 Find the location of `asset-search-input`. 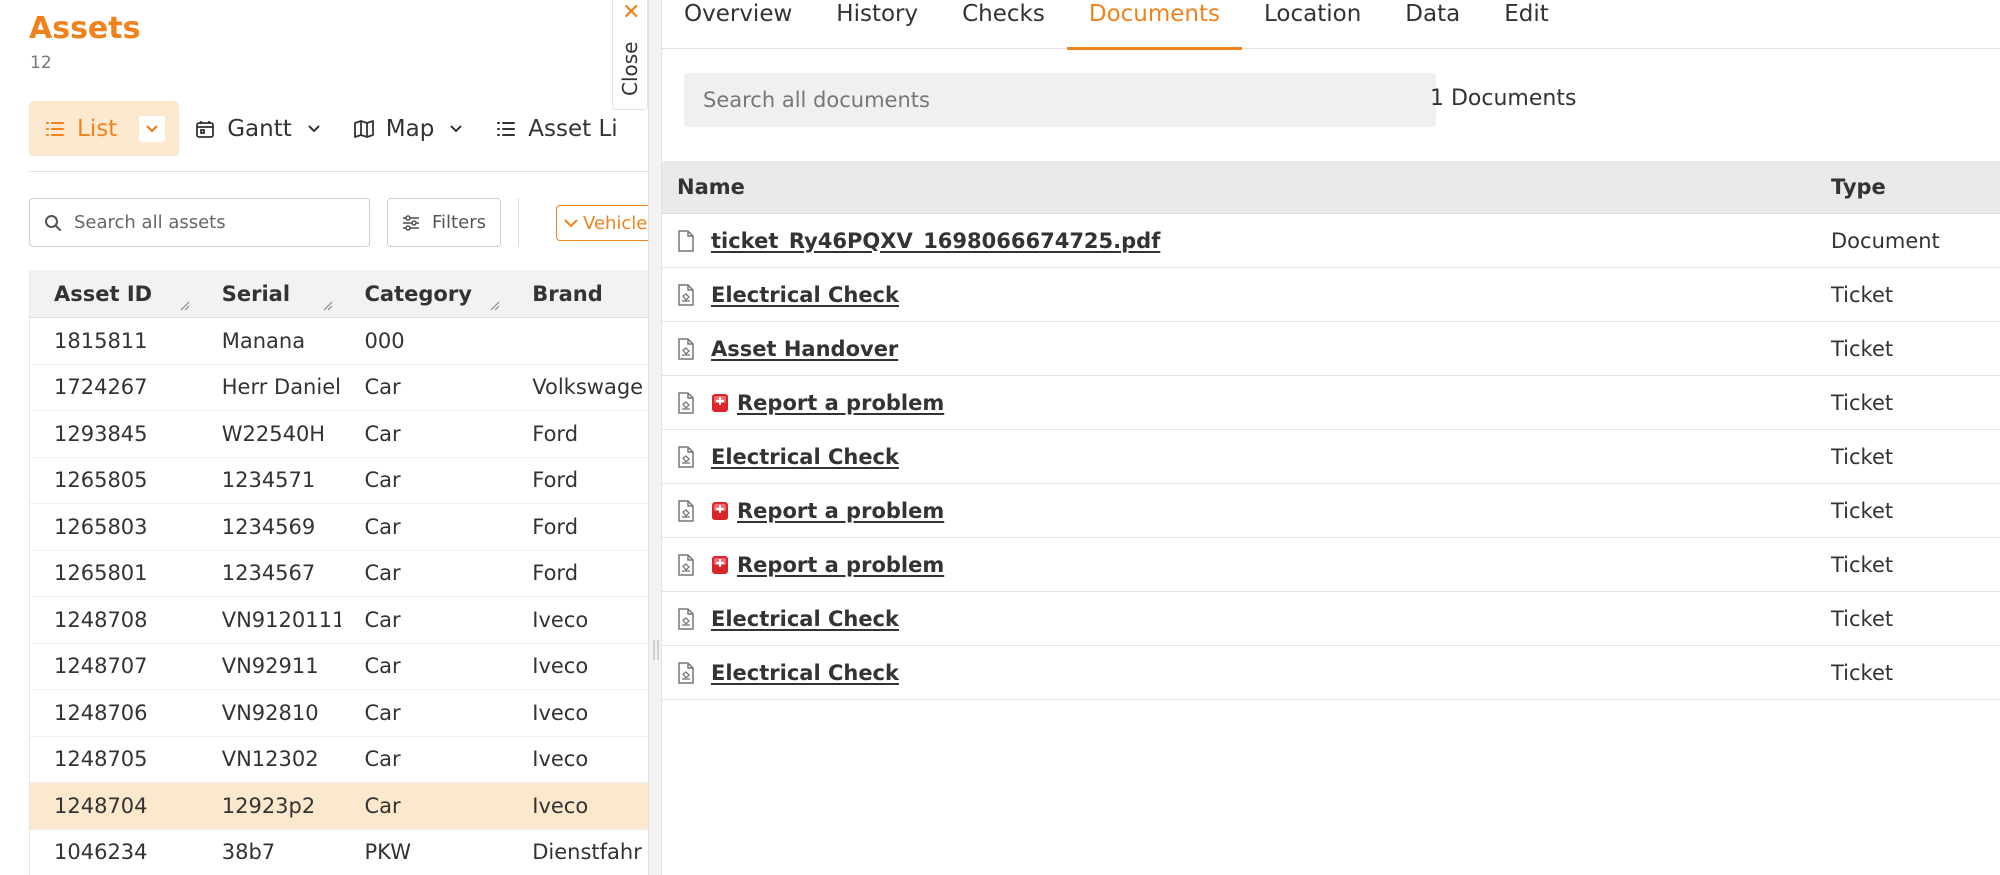

asset-search-input is located at coordinates (209, 222).